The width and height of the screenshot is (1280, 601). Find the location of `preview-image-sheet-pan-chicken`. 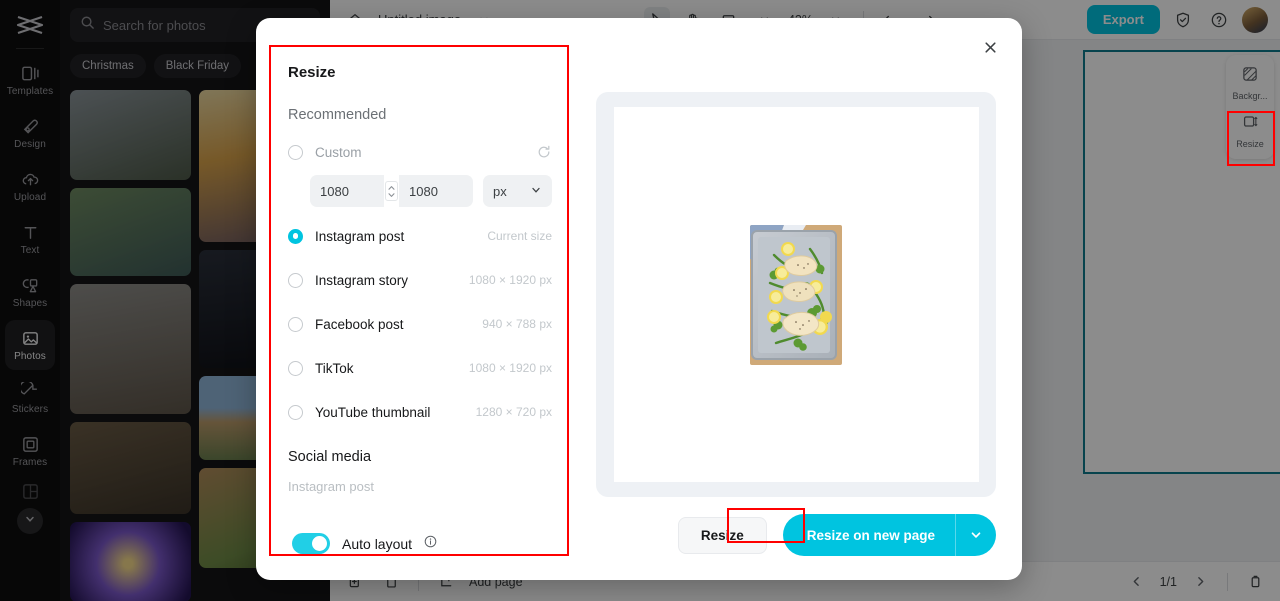

preview-image-sheet-pan-chicken is located at coordinates (796, 294).